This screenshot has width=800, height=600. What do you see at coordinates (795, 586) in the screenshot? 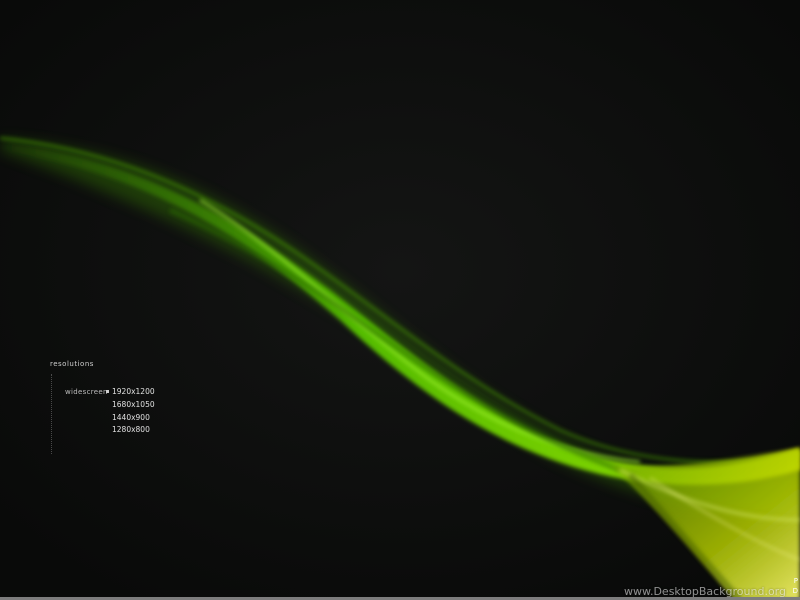
I see `corner-text: P D` at bounding box center [795, 586].